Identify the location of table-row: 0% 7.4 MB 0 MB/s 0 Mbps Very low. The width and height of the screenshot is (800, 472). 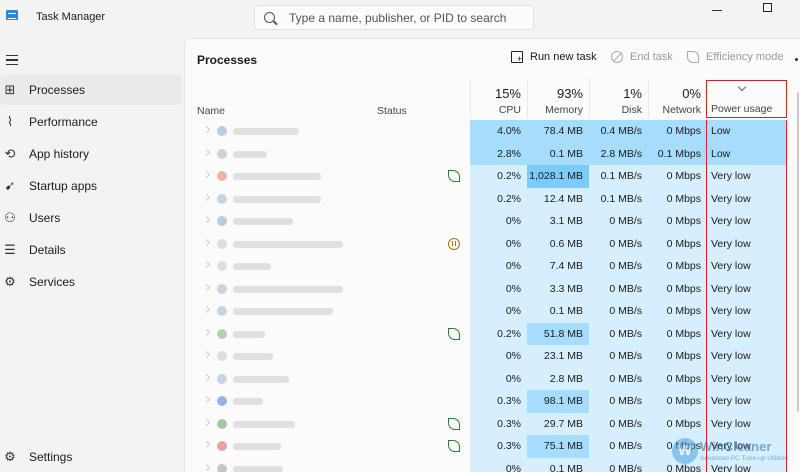
(492, 266).